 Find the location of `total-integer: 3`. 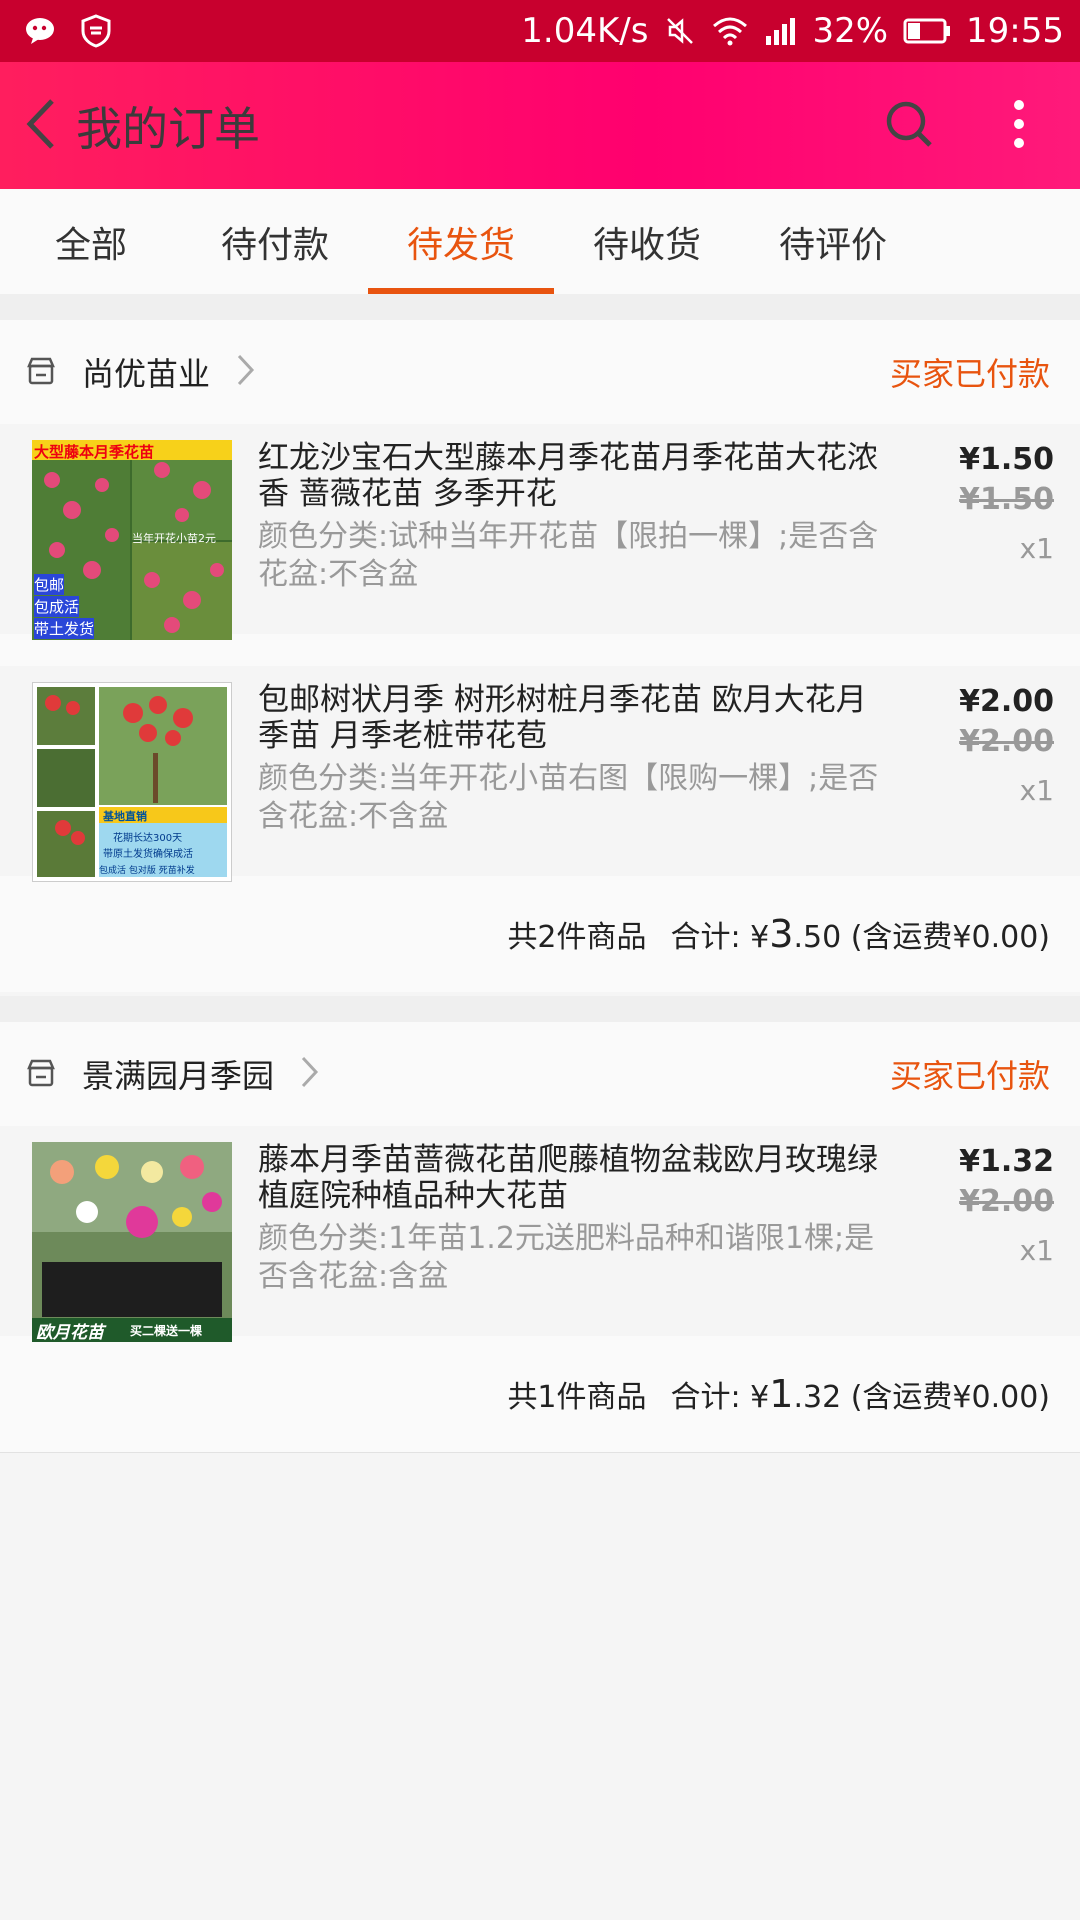

total-integer: 3 is located at coordinates (781, 934).